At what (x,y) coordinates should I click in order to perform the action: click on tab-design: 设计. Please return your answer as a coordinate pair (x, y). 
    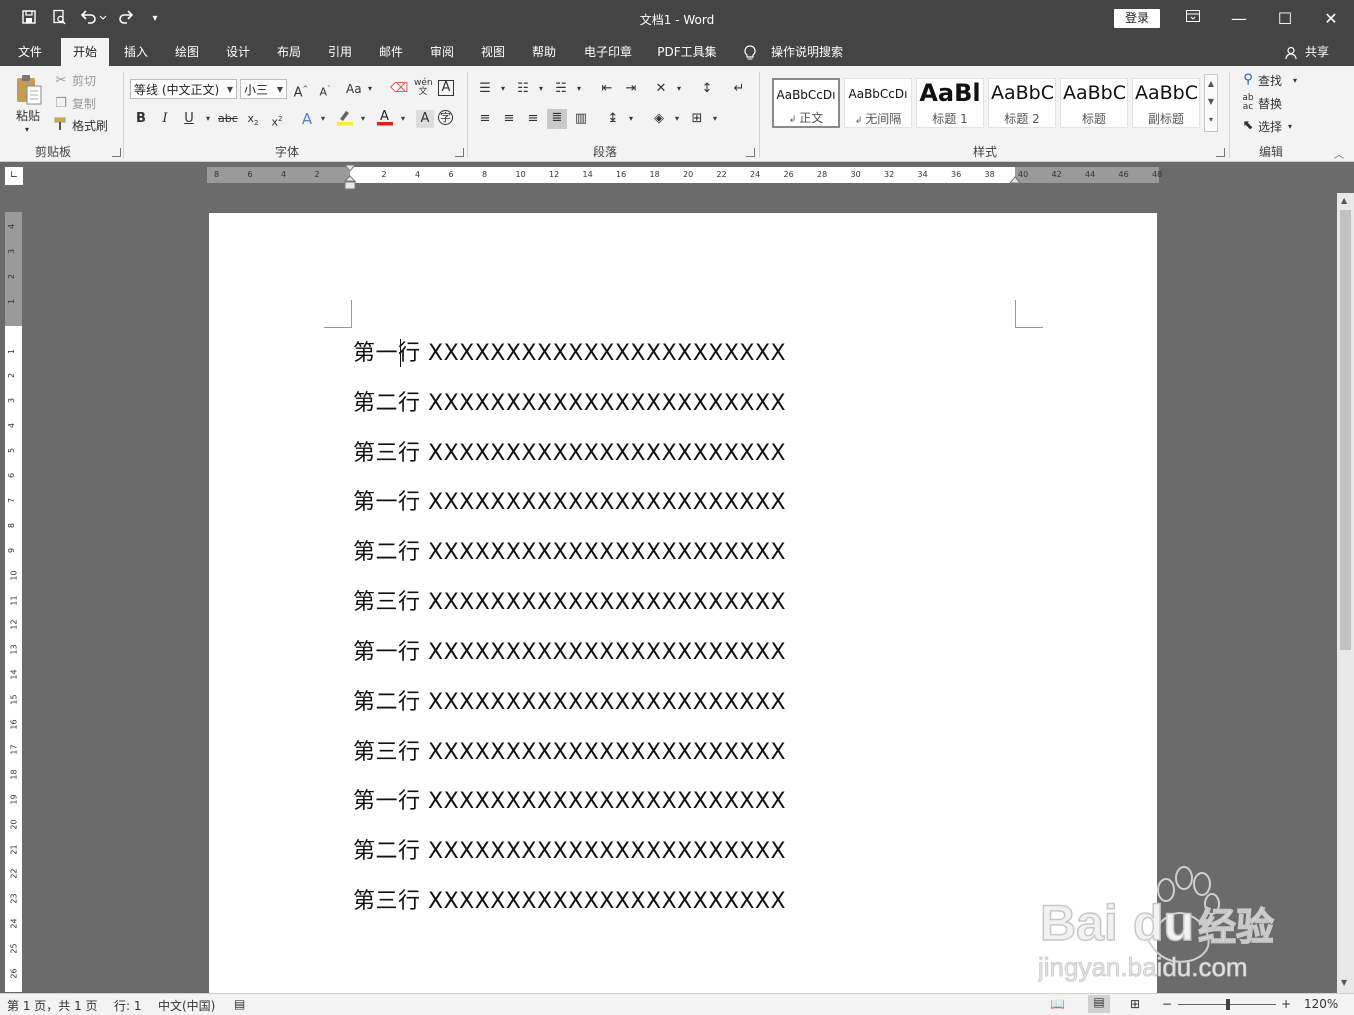
    Looking at the image, I should click on (238, 52).